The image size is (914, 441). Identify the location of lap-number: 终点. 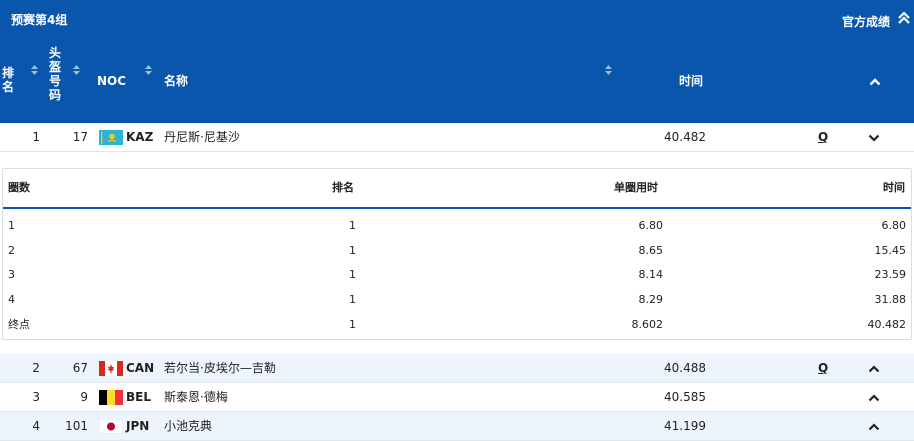
(19, 324).